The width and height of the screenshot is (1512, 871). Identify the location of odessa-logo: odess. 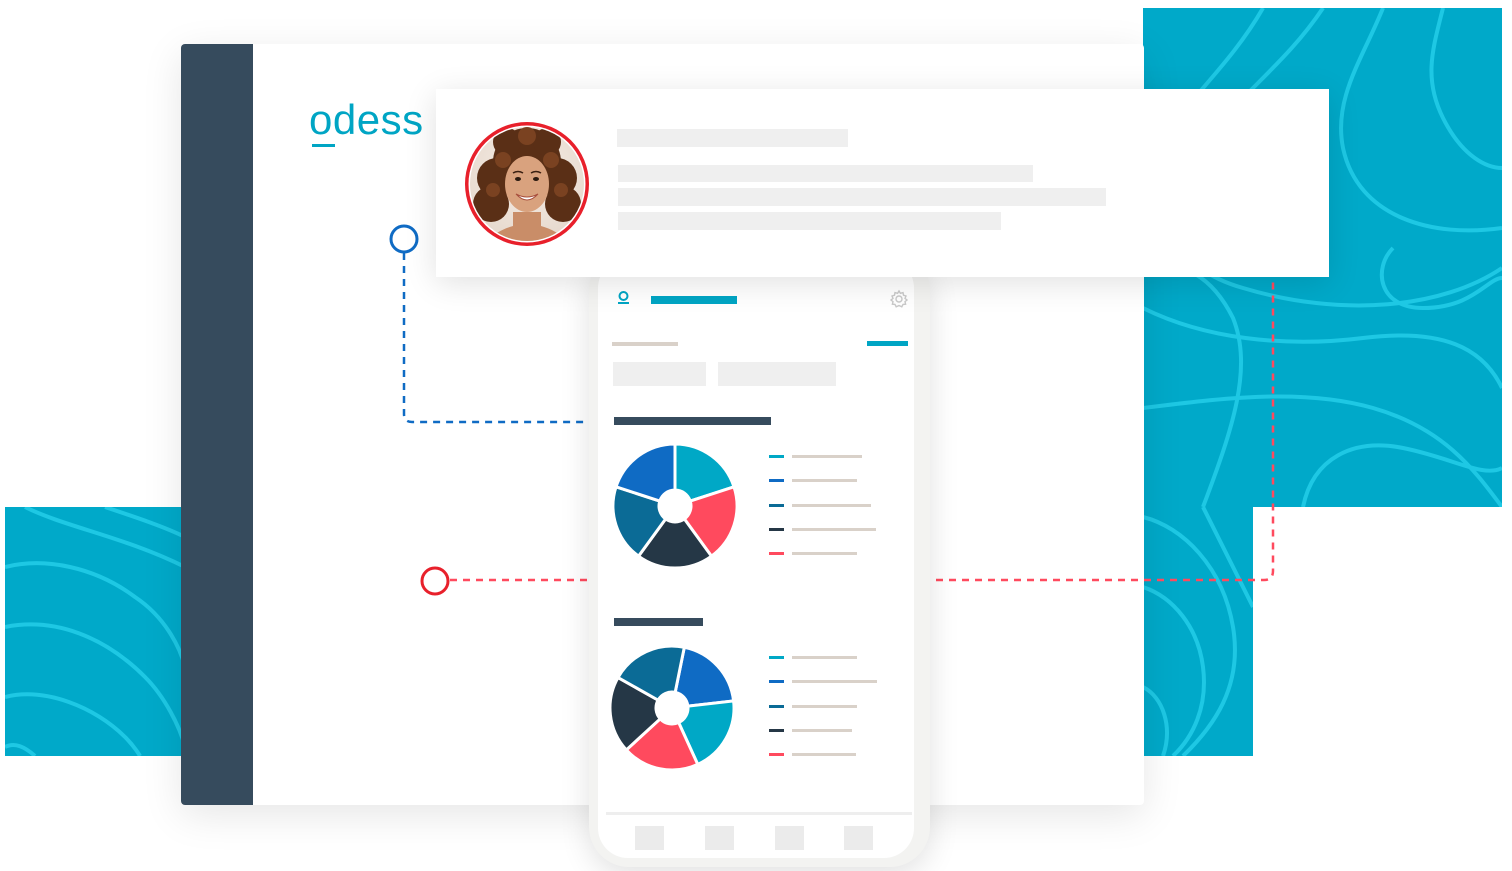
(366, 119).